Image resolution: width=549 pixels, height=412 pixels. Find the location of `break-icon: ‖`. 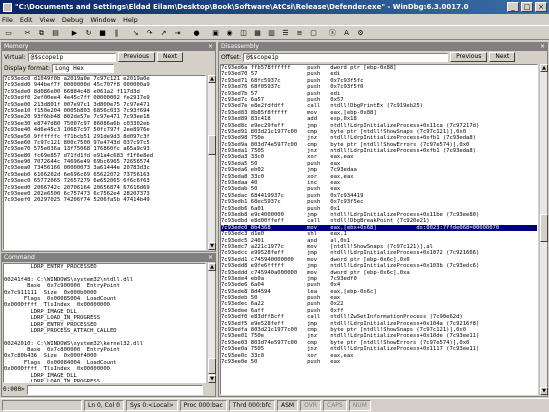

break-icon: ‖ is located at coordinates (116, 33).